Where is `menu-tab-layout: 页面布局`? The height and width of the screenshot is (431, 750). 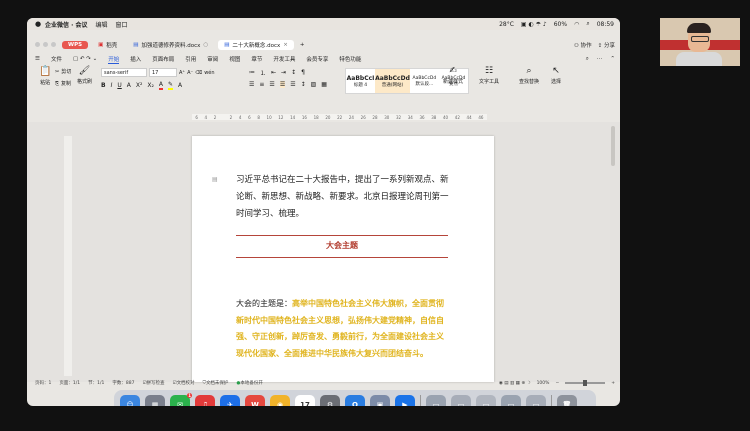 menu-tab-layout: 页面布局 is located at coordinates (163, 59).